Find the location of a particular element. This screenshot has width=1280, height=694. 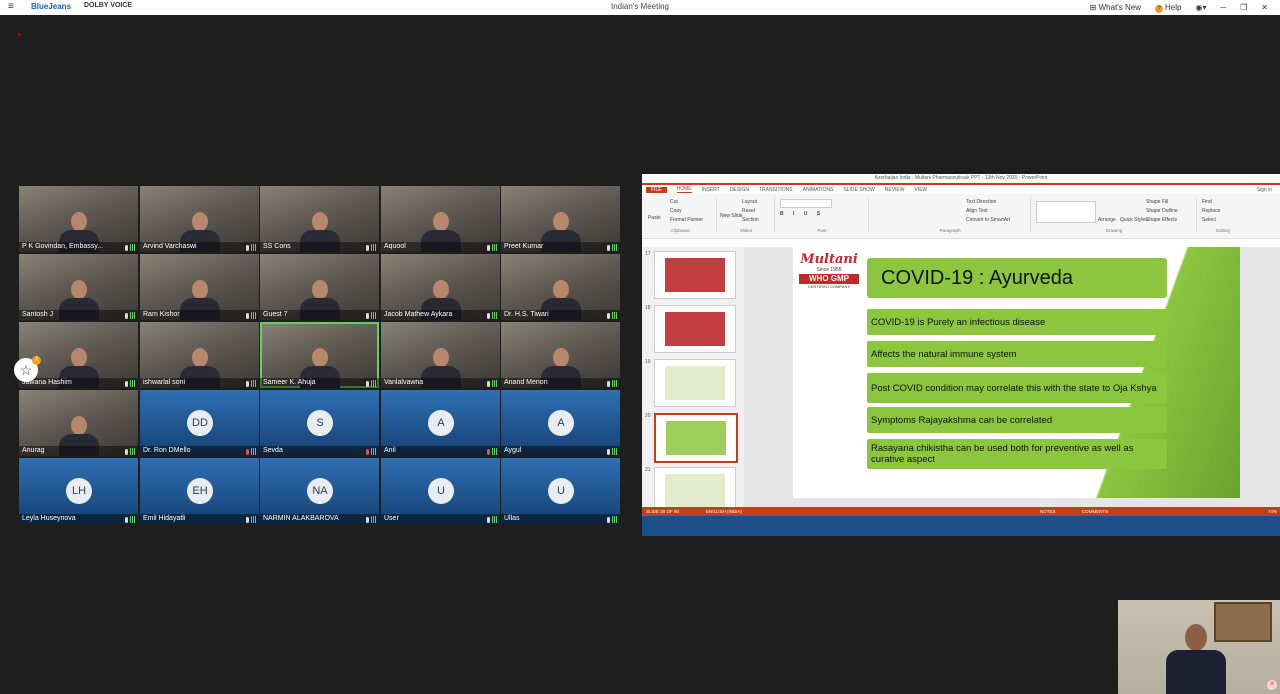

menu-icon: ≡ is located at coordinates (11, 6).